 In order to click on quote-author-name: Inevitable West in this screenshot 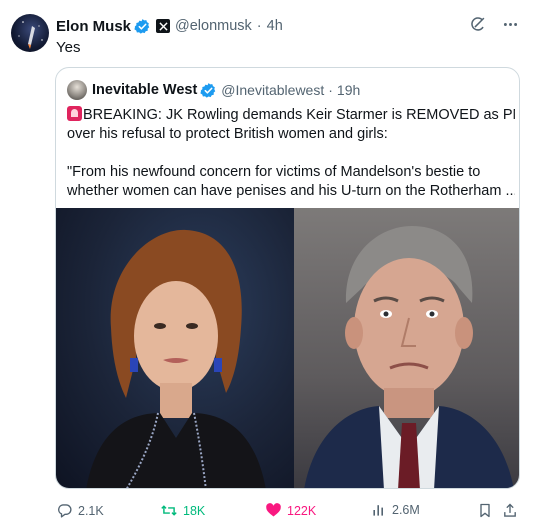, I will do `click(144, 90)`.